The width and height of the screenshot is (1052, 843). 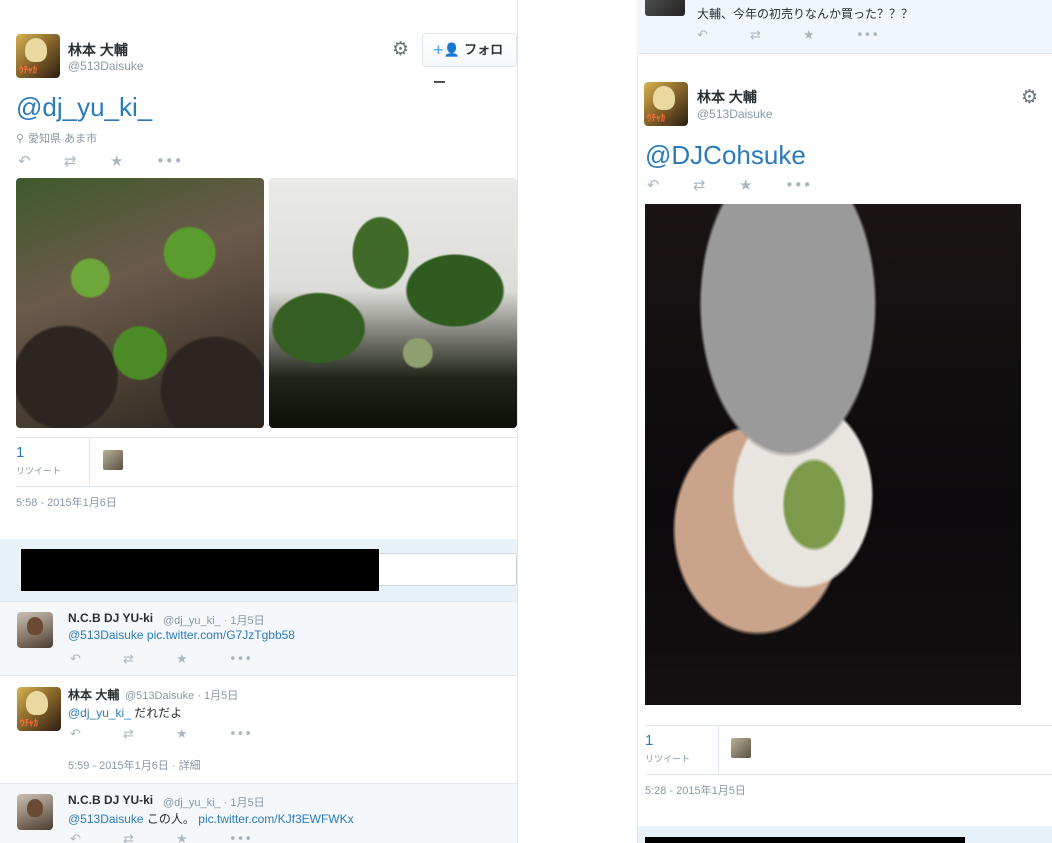 I want to click on reply-avatar: ｳﾁｬｶ, so click(x=39, y=709).